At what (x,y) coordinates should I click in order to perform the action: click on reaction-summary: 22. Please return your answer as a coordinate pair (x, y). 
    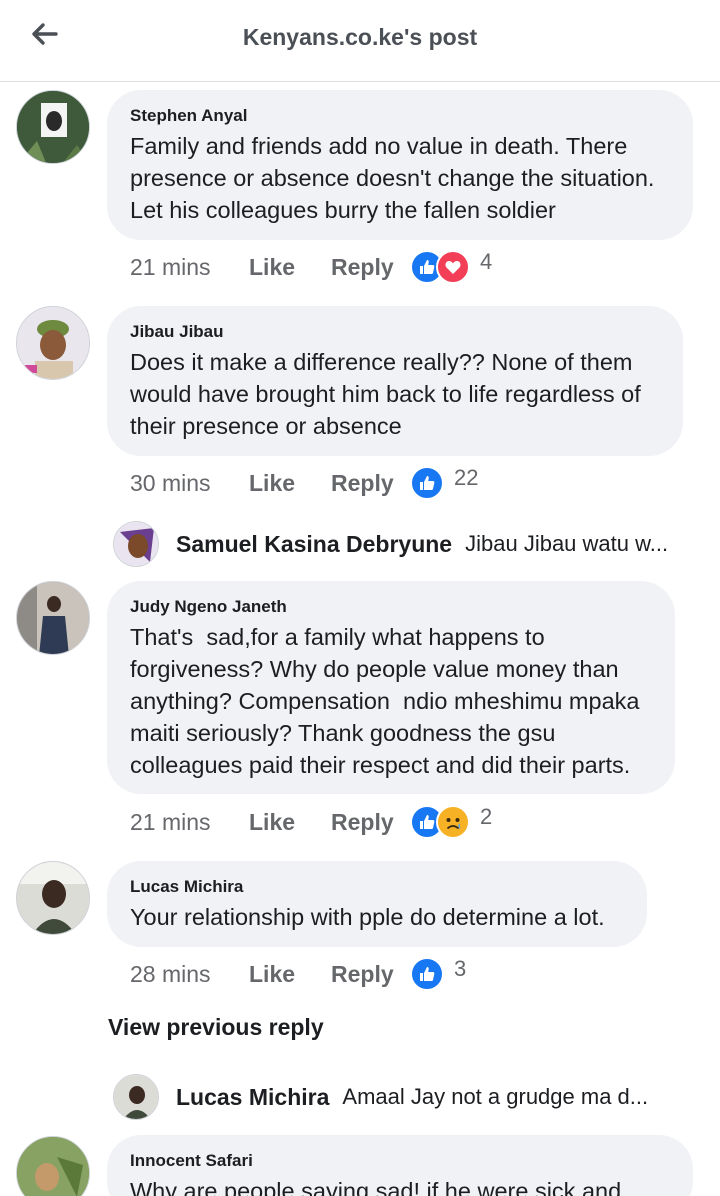
    Looking at the image, I should click on (444, 482).